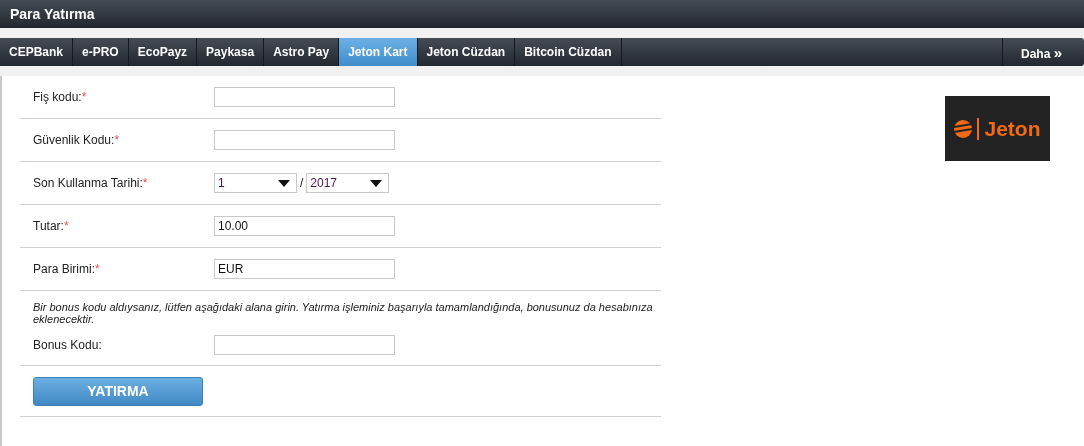 The width and height of the screenshot is (1084, 446). Describe the element at coordinates (101, 52) in the screenshot. I see `tab: e-PRO` at that location.